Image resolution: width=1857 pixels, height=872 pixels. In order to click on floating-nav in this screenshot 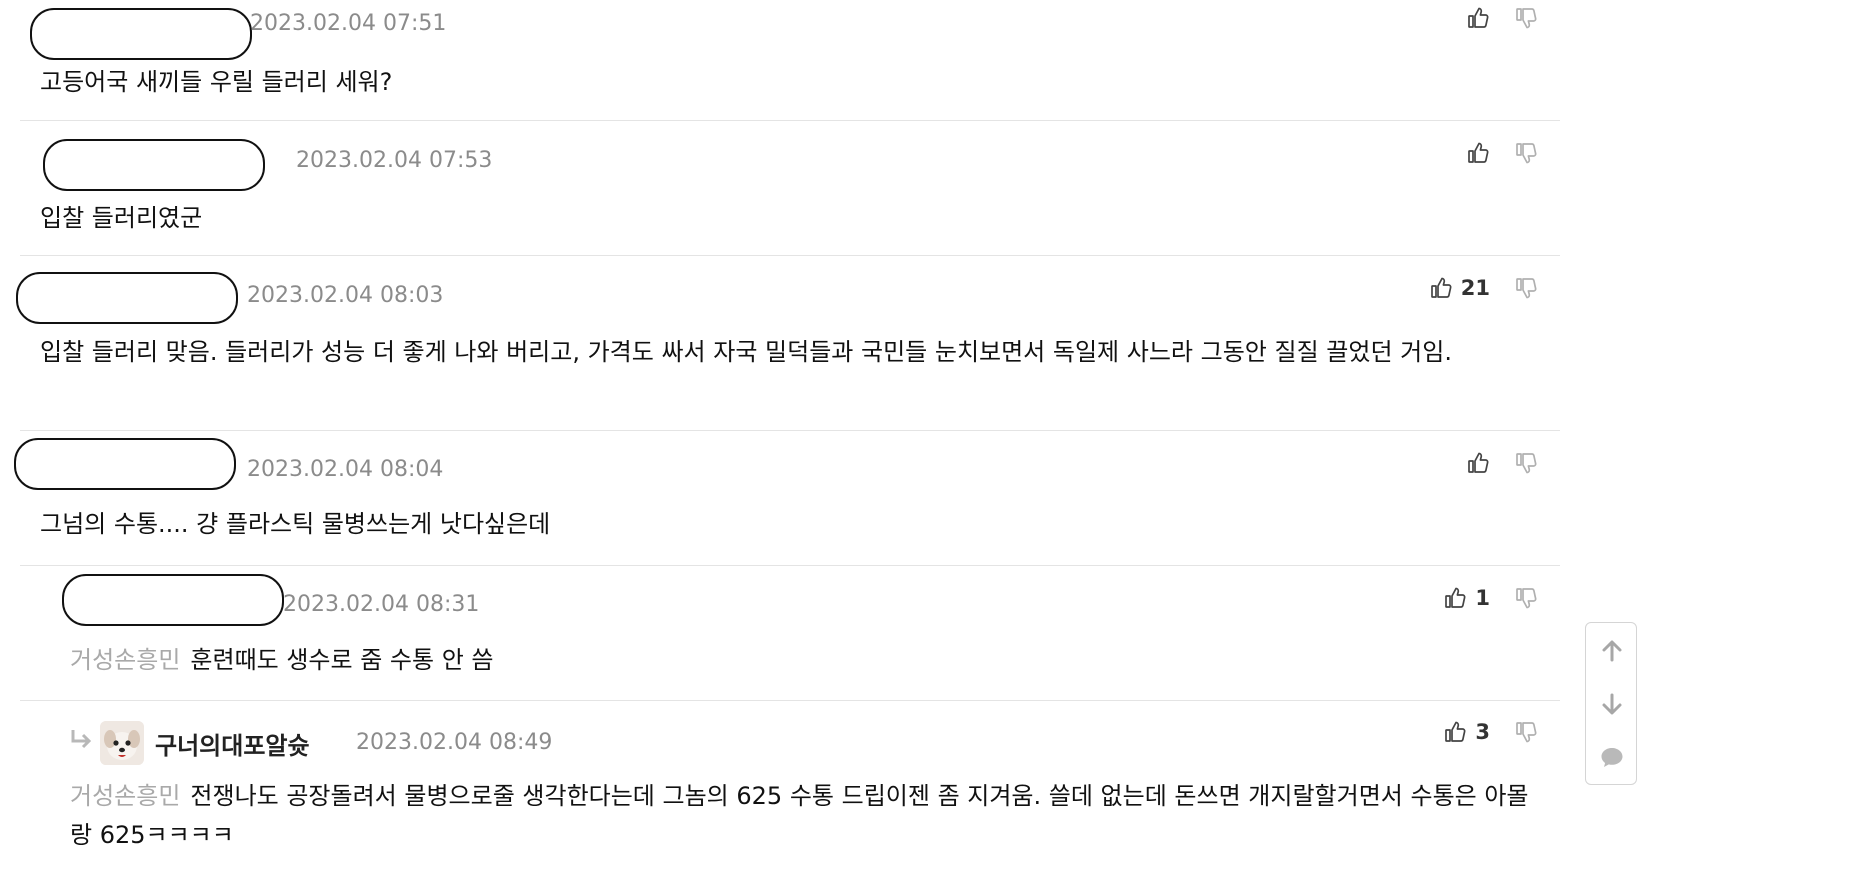, I will do `click(1611, 703)`.